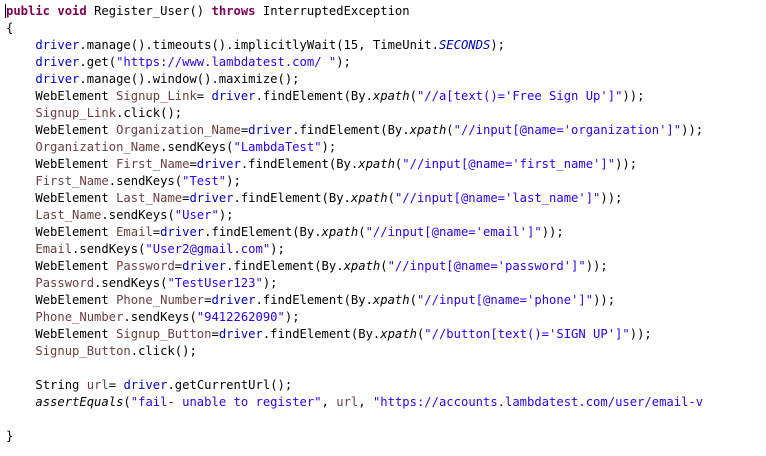  What do you see at coordinates (365, 402) in the screenshot?
I see `code-token: ,` at bounding box center [365, 402].